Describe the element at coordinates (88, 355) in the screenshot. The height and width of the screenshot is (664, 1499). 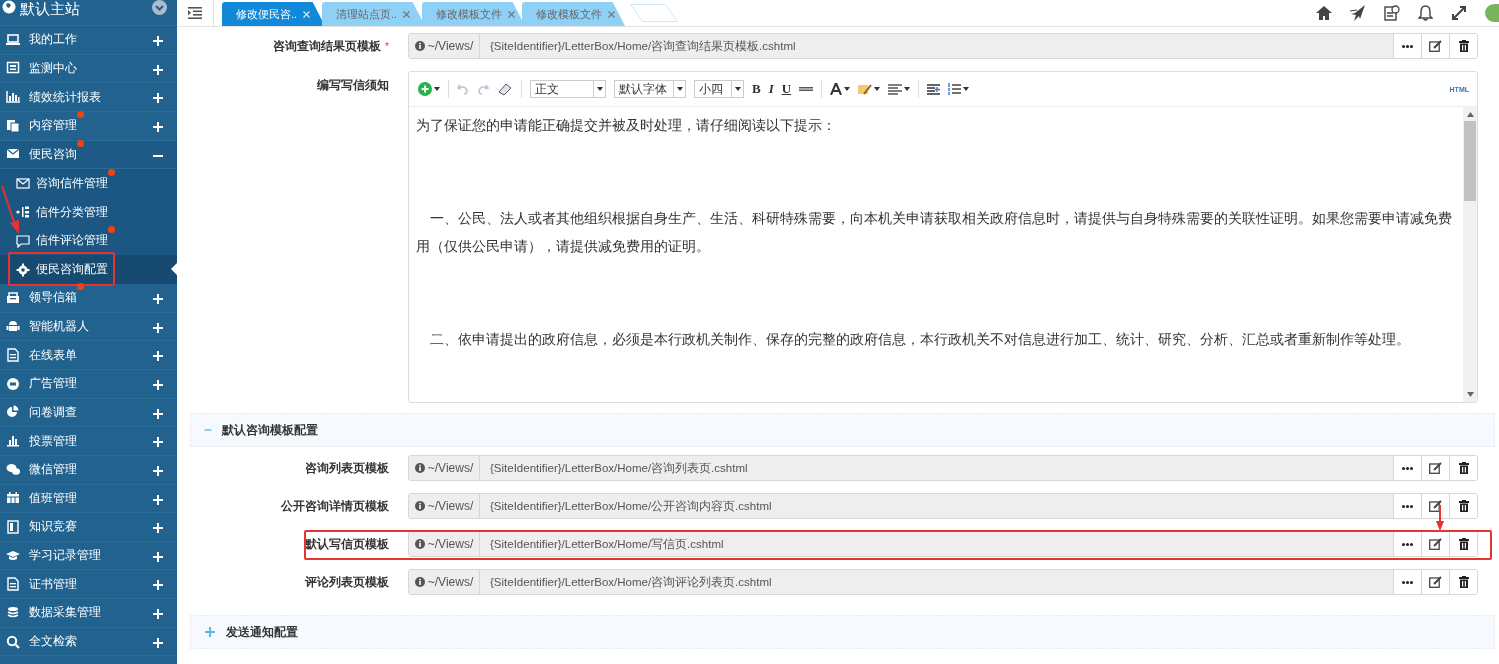
I see `sidebar-item: 在线表单` at that location.